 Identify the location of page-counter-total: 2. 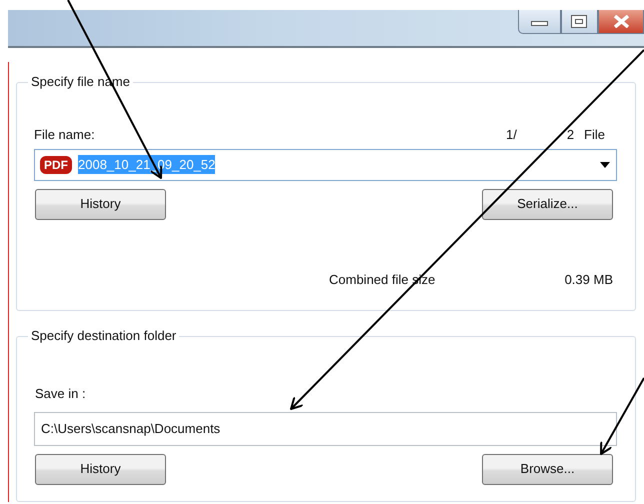
(570, 135).